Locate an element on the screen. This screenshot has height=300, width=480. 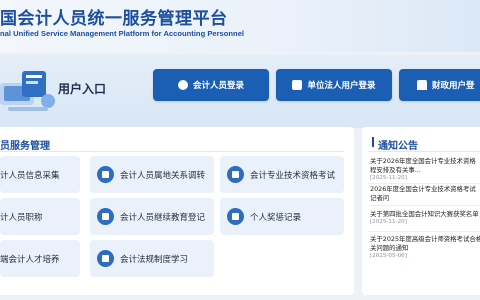
service-label: 计人员职称 is located at coordinates (21, 217).